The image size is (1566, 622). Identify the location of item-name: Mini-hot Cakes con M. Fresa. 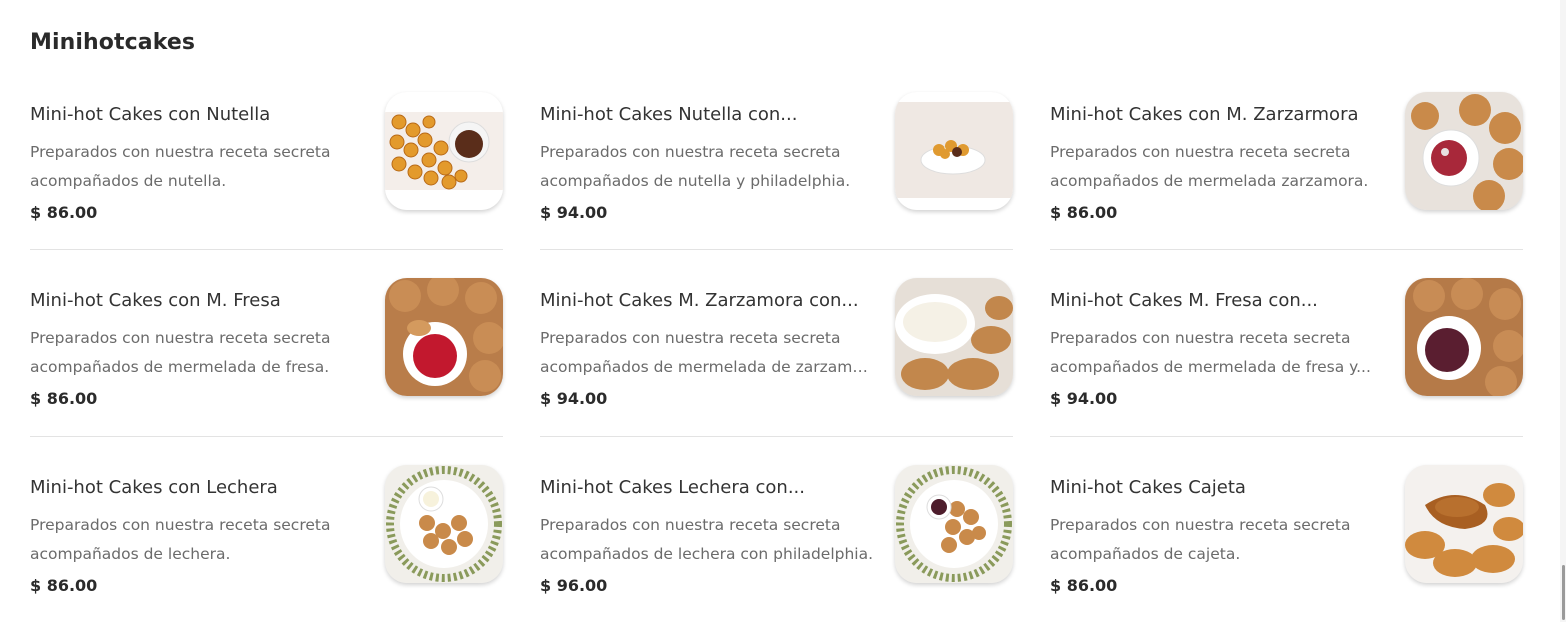
(155, 300).